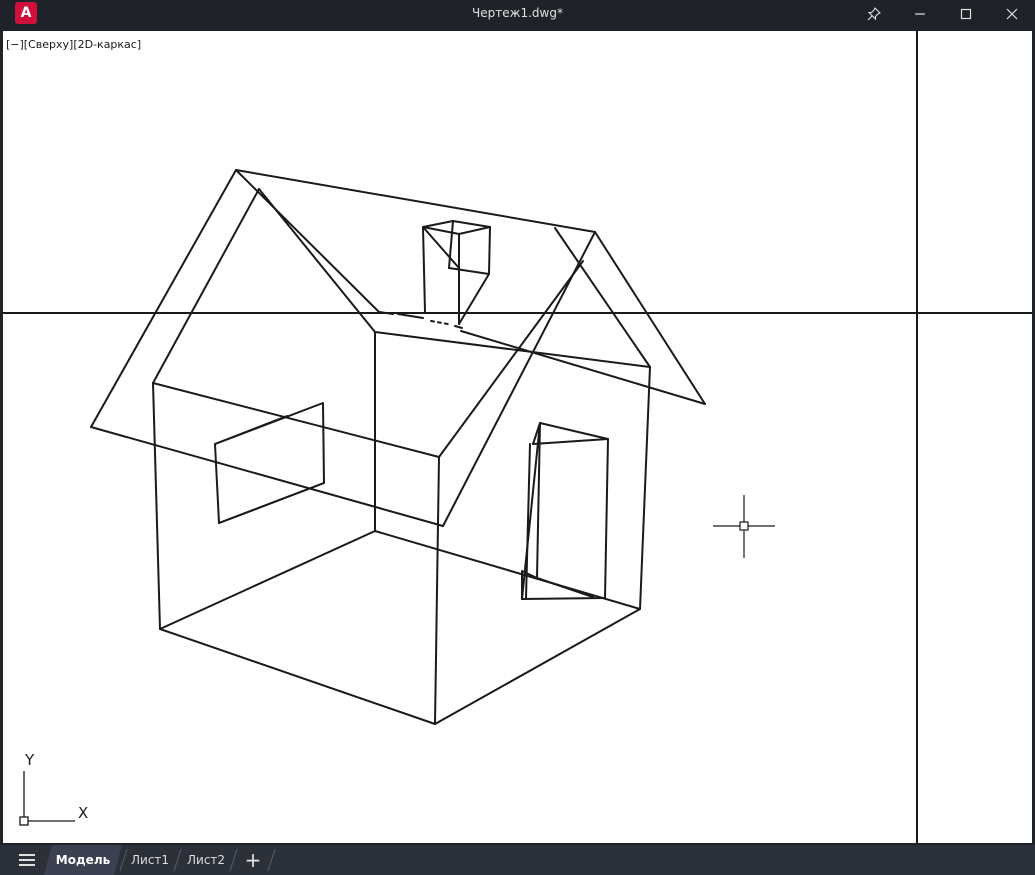 This screenshot has height=875, width=1035. Describe the element at coordinates (47, 798) in the screenshot. I see `ucs-icon` at that location.